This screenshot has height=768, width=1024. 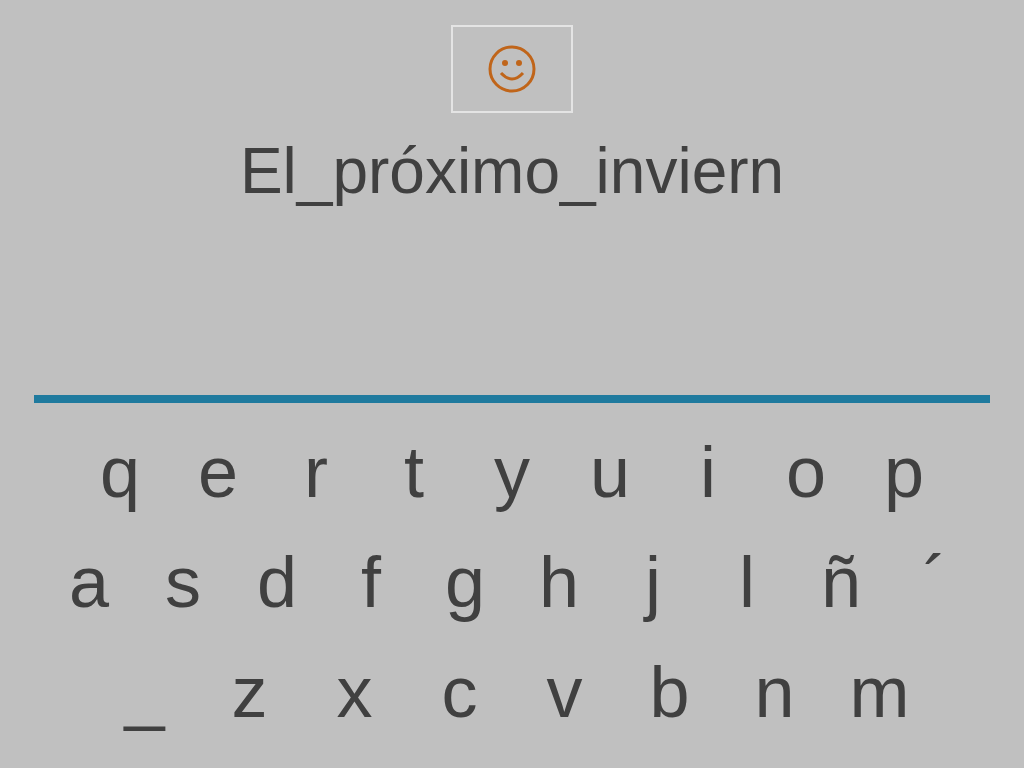 What do you see at coordinates (316, 472) in the screenshot?
I see `letter-key: r` at bounding box center [316, 472].